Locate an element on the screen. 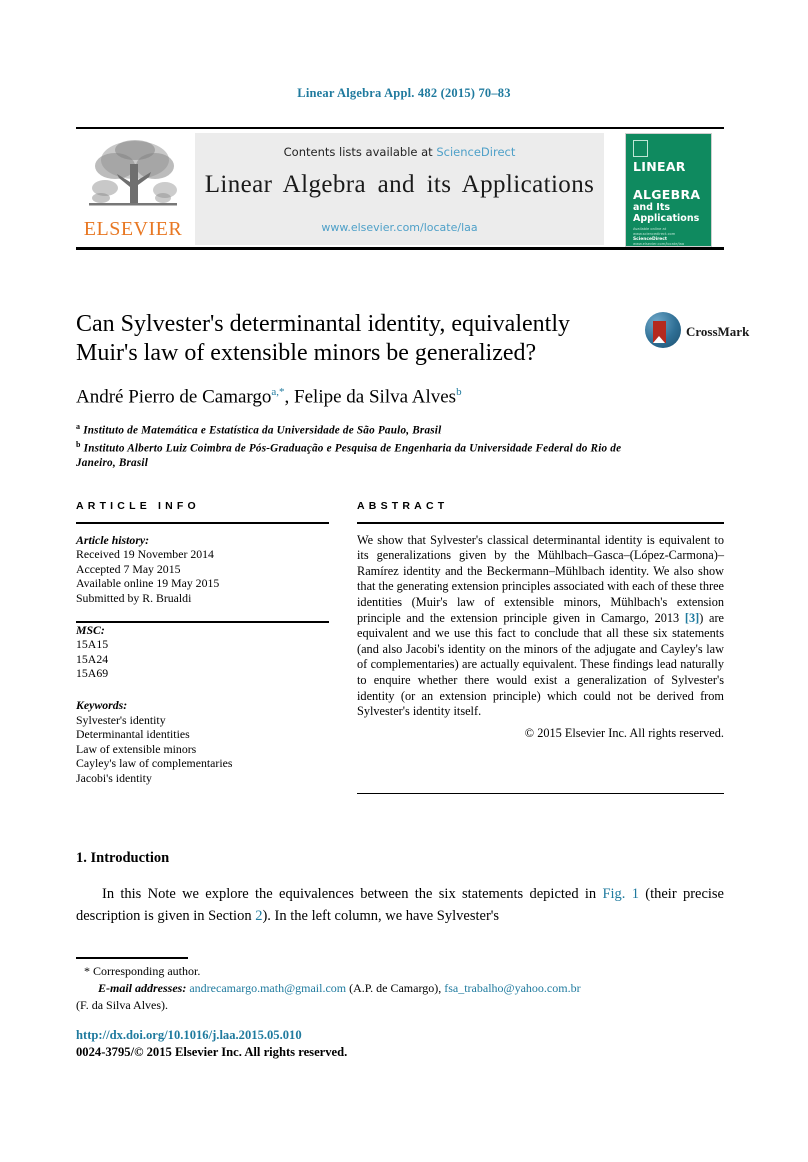 The width and height of the screenshot is (808, 1162). author-1-marks: a,* is located at coordinates (277, 392).